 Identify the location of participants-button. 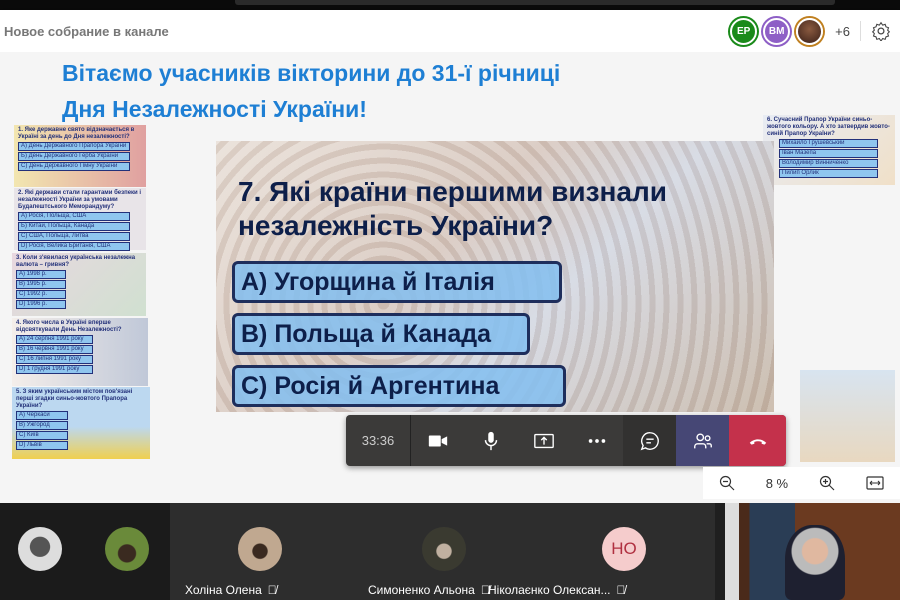
(702, 440).